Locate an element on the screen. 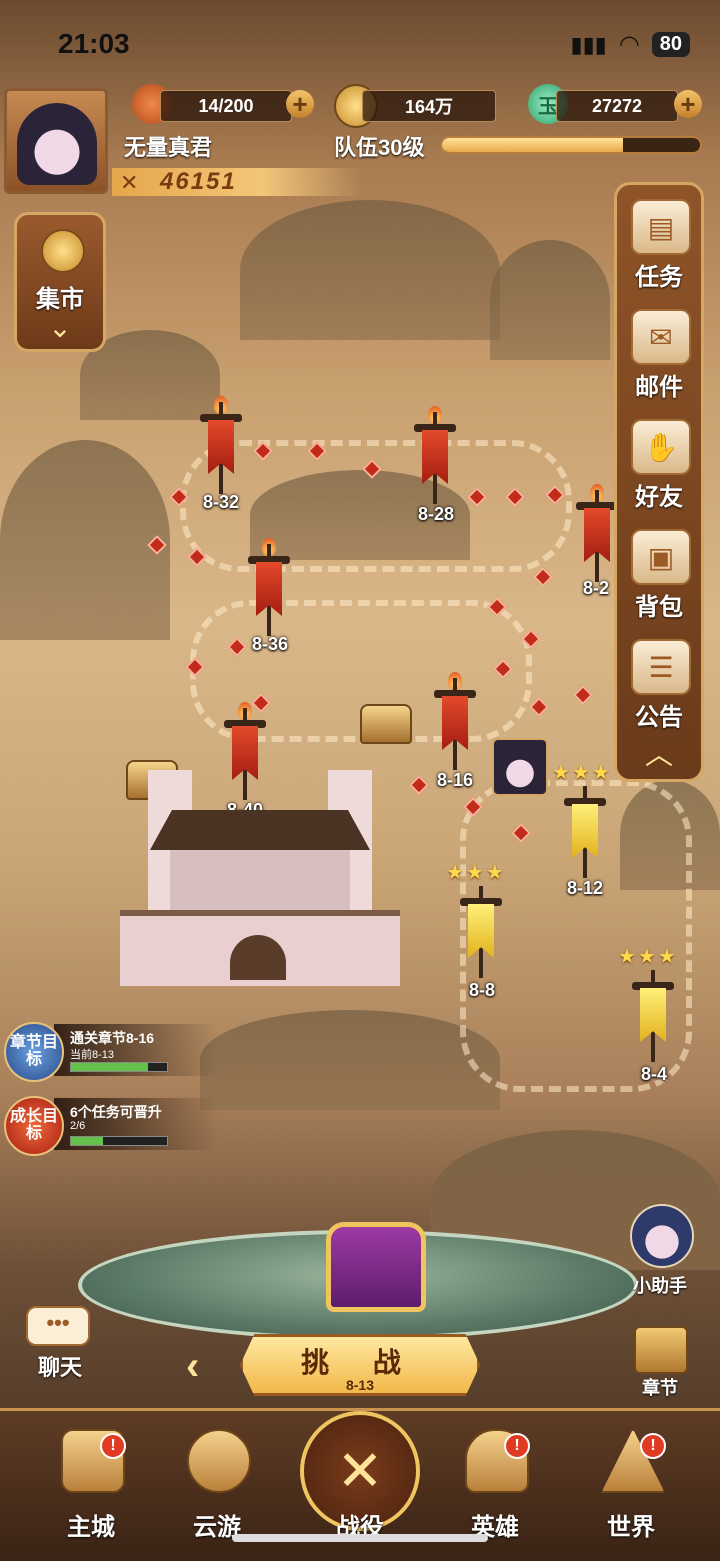  stage-label: 8-32 is located at coordinates (221, 502).